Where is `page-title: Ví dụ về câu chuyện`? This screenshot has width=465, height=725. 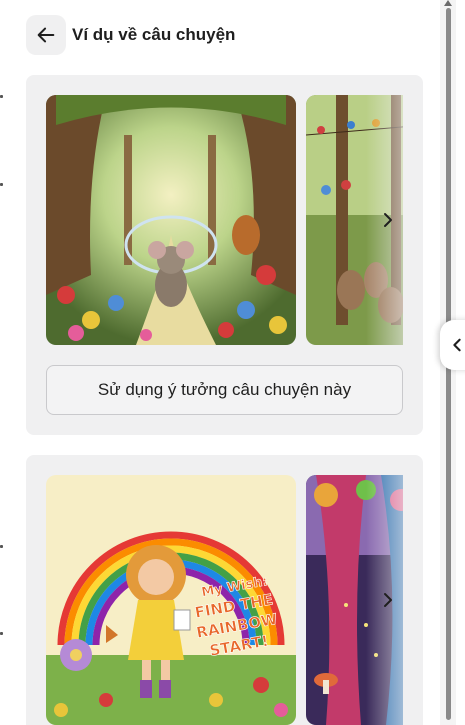 page-title: Ví dụ về câu chuyện is located at coordinates (154, 34).